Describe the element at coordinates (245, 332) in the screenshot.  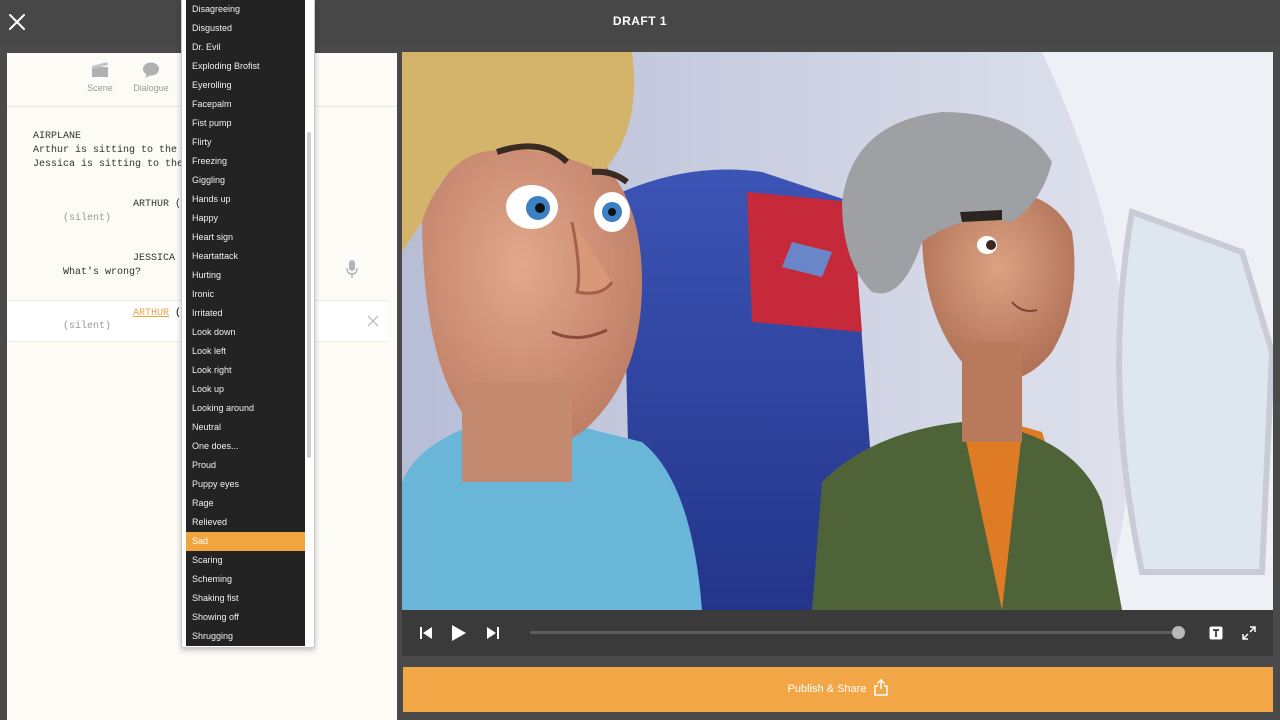
I see `emotion-option: Look down` at that location.